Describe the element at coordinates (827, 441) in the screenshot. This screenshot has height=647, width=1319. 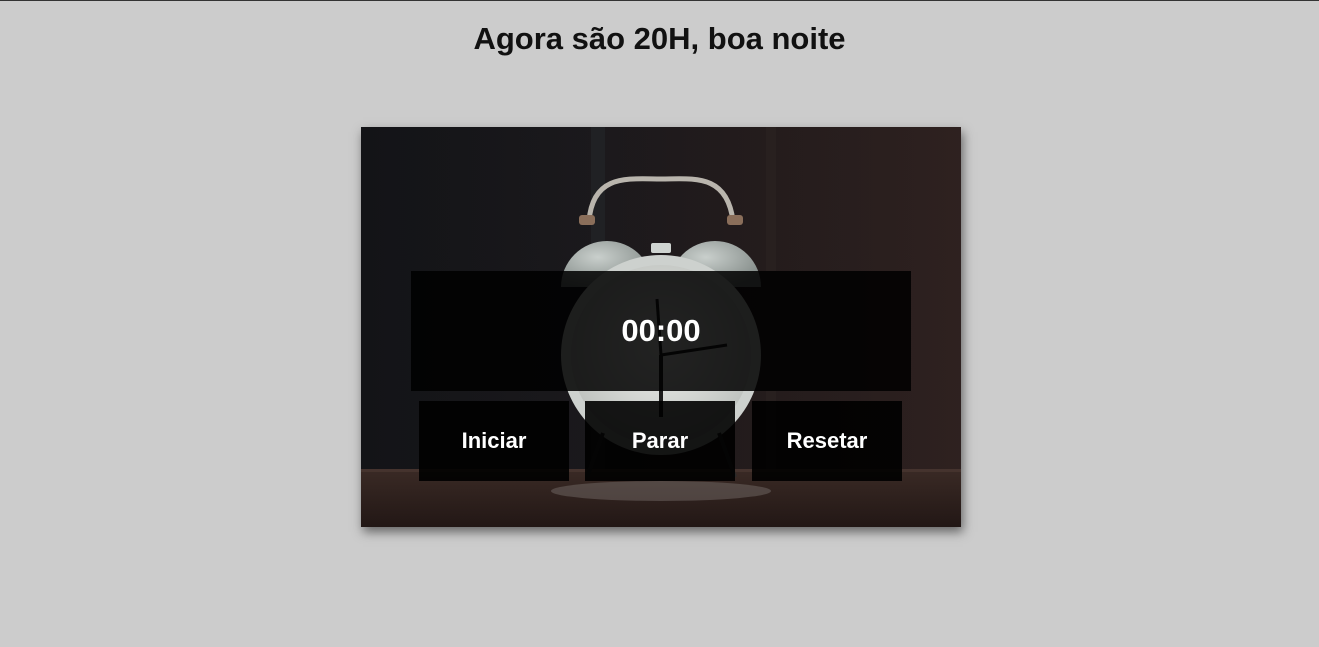
I see `reset-button: Resetar` at that location.